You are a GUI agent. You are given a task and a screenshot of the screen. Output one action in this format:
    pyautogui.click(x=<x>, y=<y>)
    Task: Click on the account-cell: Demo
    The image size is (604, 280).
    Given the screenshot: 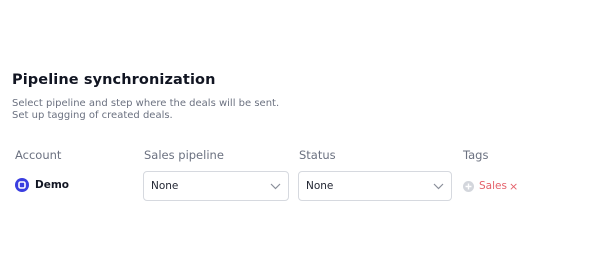 What is the action you would take?
    pyautogui.click(x=42, y=185)
    